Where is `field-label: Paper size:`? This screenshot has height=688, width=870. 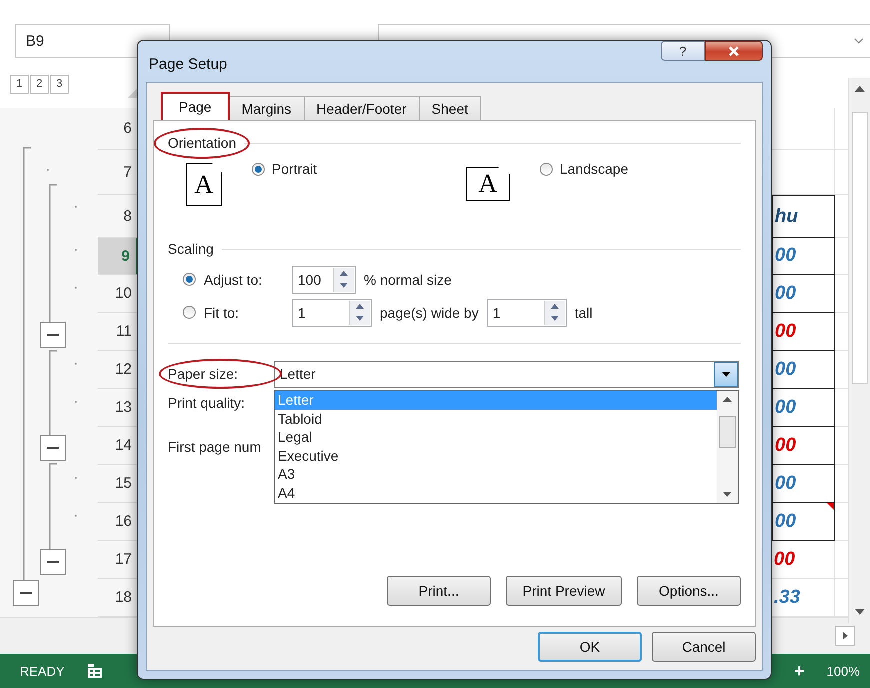
field-label: Paper size: is located at coordinates (203, 374).